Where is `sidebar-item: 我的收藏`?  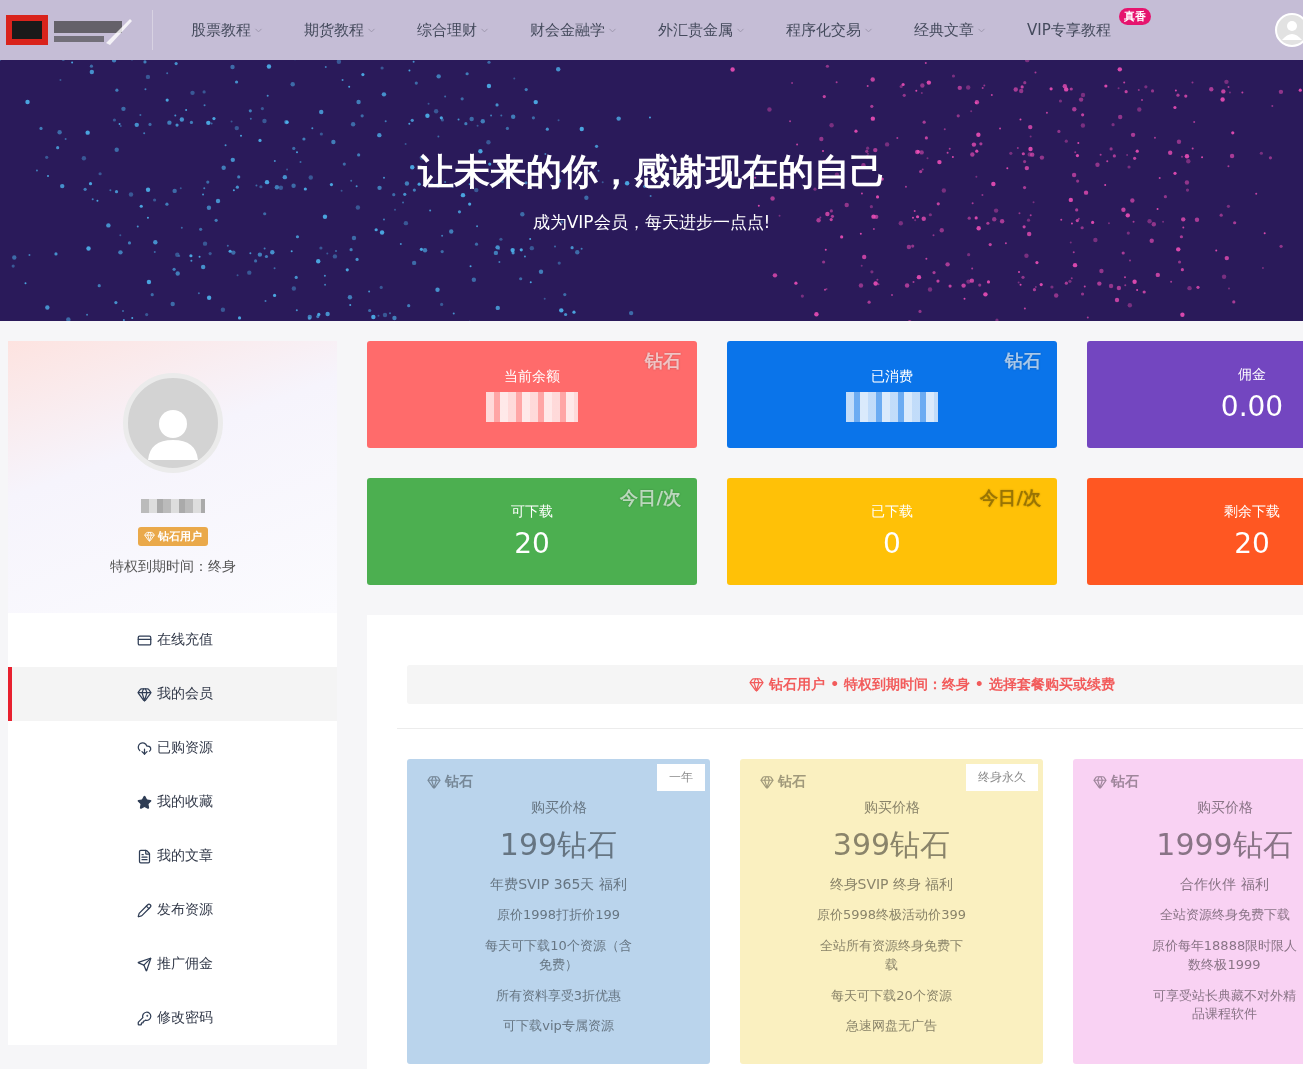
sidebar-item: 我的收藏 is located at coordinates (172, 802).